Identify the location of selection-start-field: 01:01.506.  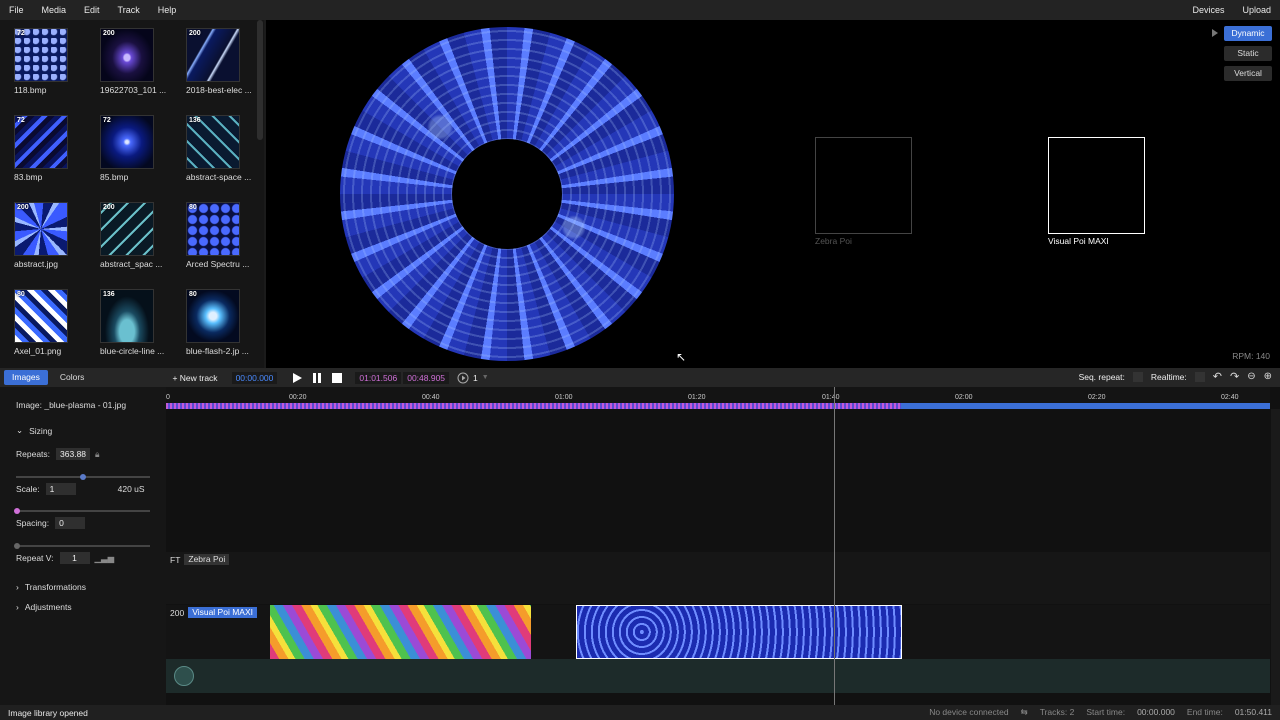
(378, 377).